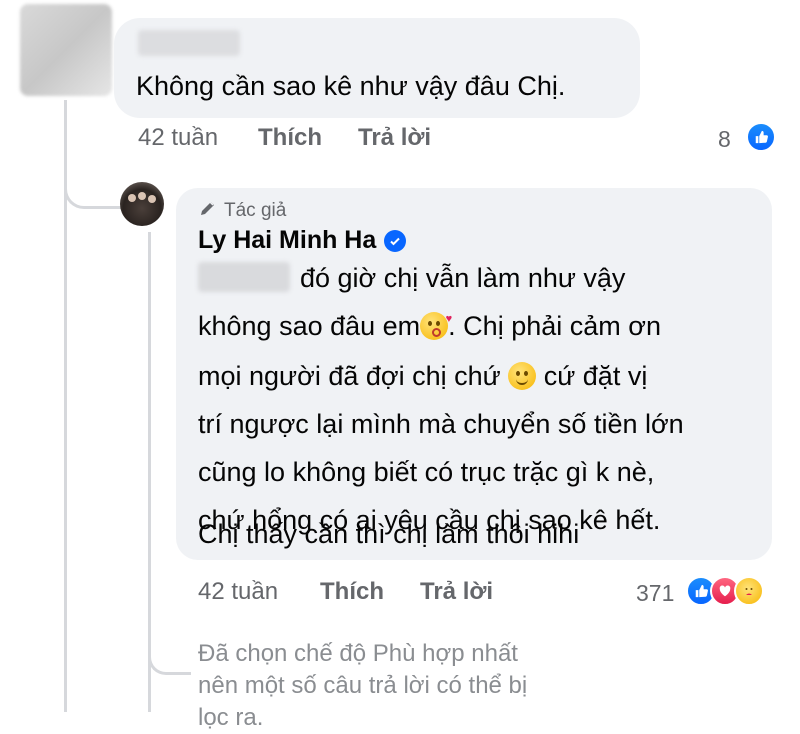 Image resolution: width=800 pixels, height=734 pixels. Describe the element at coordinates (66, 50) in the screenshot. I see `commenter-avatar-blurred` at that location.